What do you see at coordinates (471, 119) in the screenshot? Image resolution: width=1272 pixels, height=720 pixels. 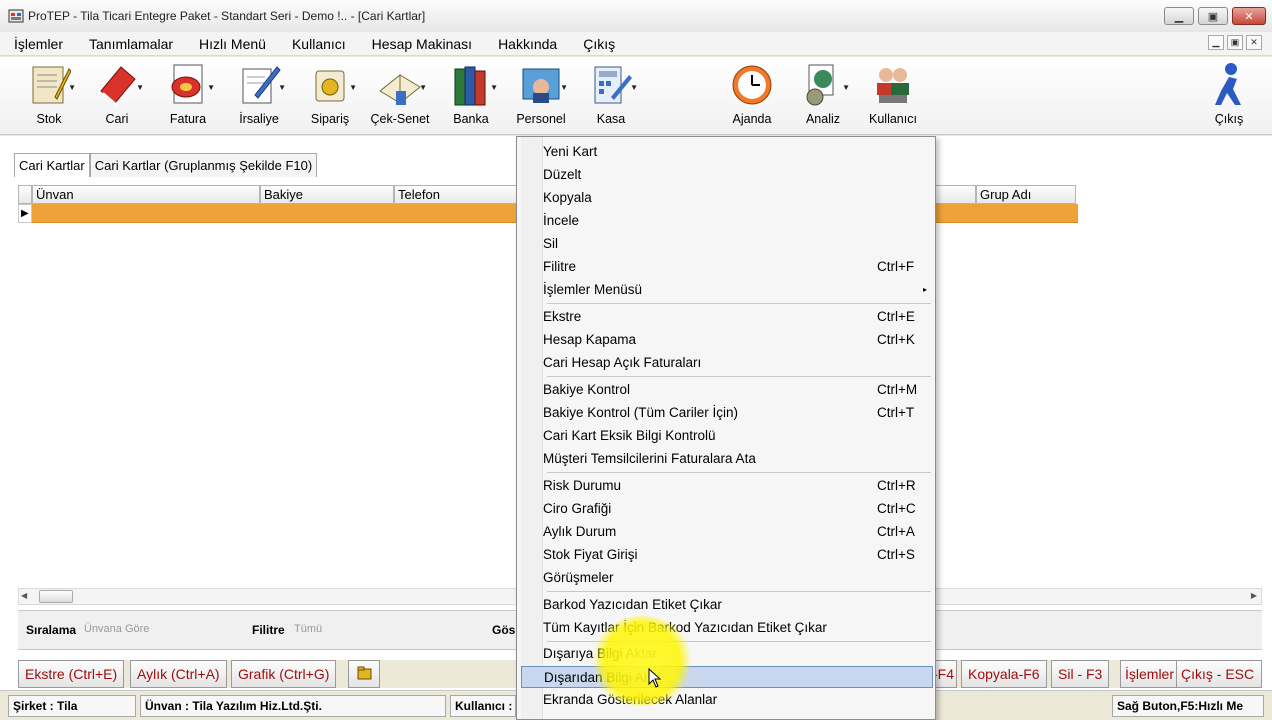 I see `toolbar-label: Banka` at bounding box center [471, 119].